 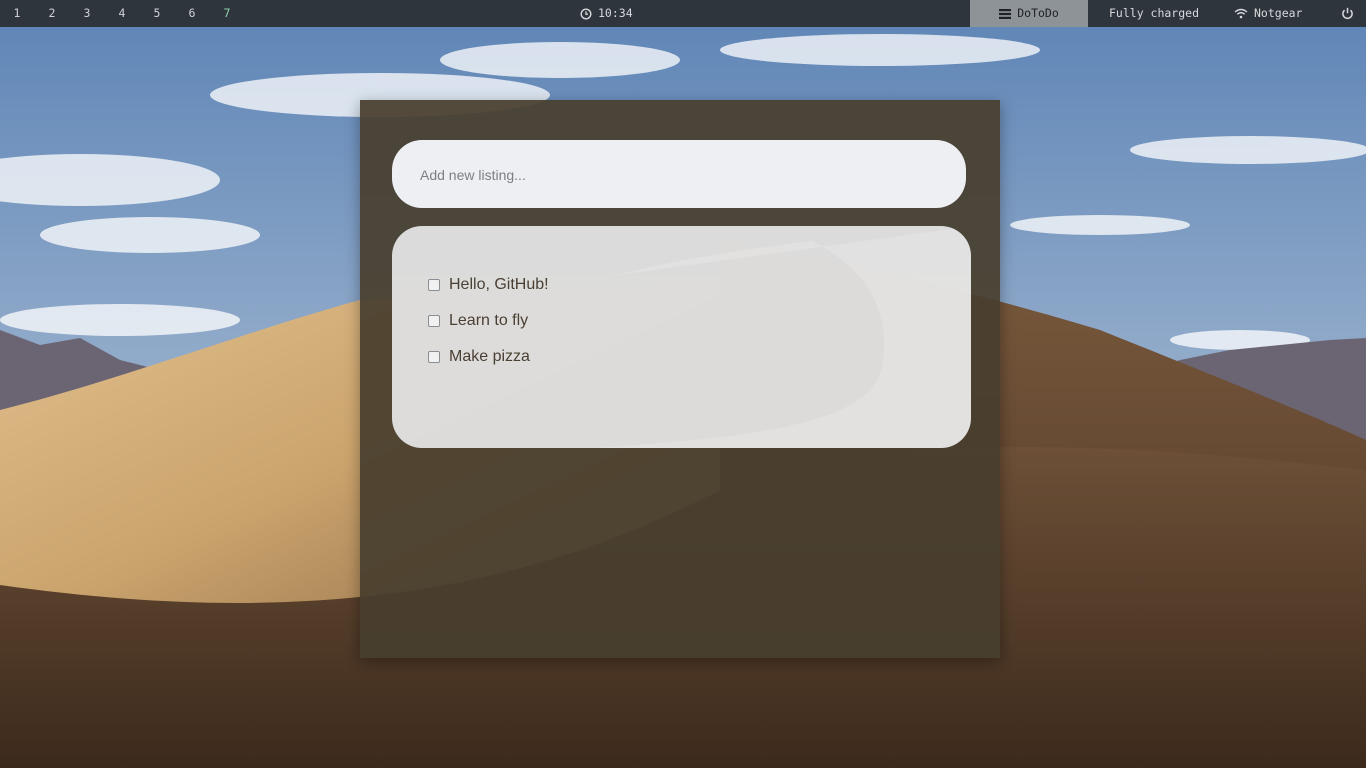 I want to click on clock: 10:34, so click(x=606, y=13).